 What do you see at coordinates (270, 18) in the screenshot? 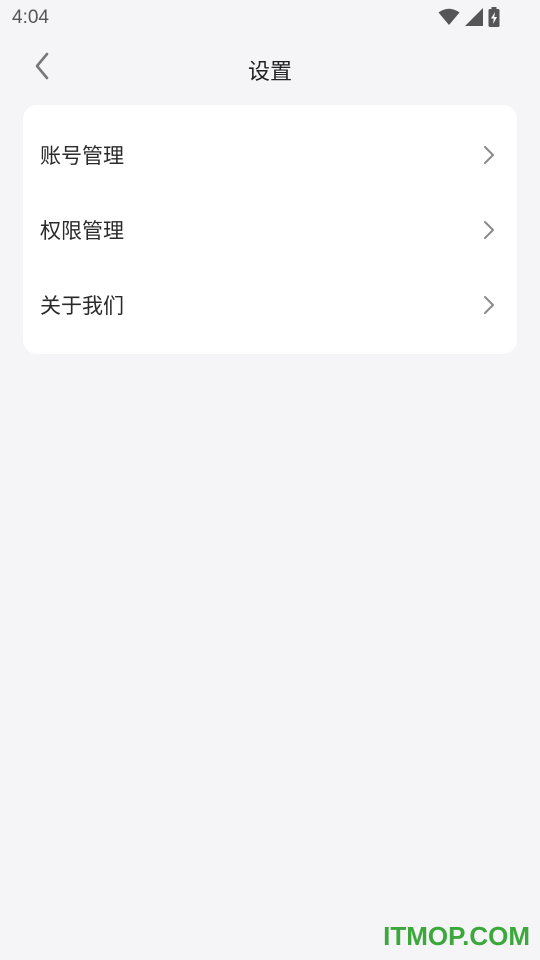
I see `status-bar: 4:04` at bounding box center [270, 18].